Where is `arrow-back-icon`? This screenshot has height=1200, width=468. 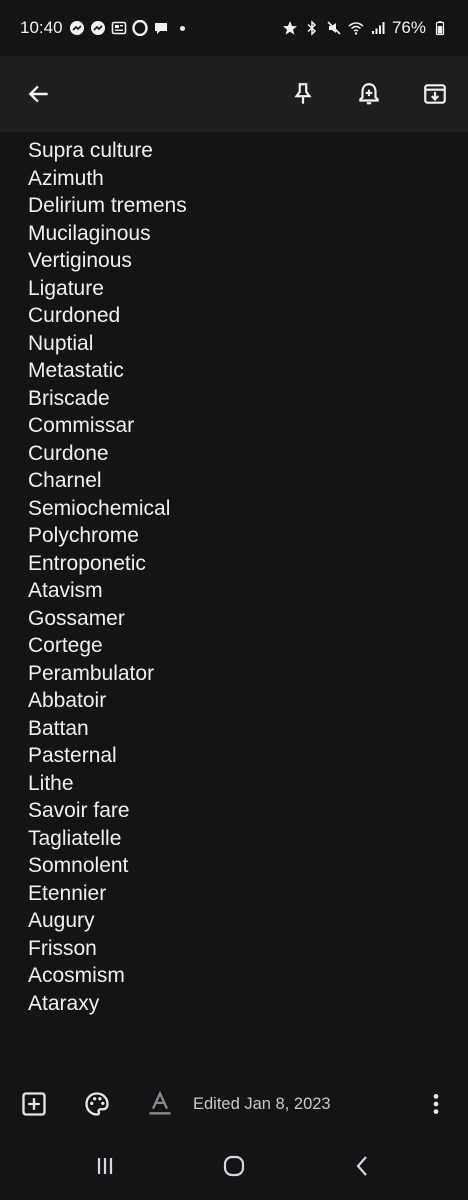
arrow-back-icon is located at coordinates (38, 94).